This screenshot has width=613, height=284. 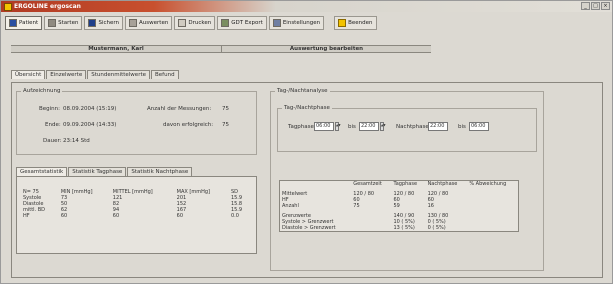 What do you see at coordinates (116, 49) in the screenshot?
I see `patient-name: Mustermann, Karl` at bounding box center [116, 49].